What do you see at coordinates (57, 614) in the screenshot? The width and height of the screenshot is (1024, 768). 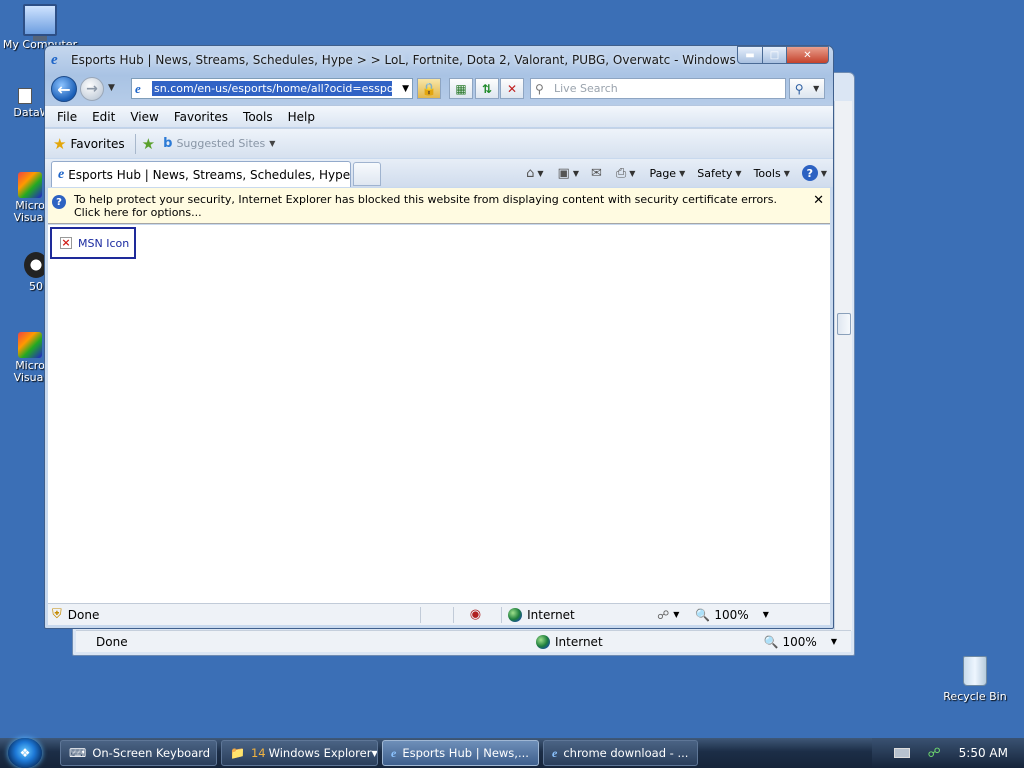 I see `shield-icon: ⛨` at bounding box center [57, 614].